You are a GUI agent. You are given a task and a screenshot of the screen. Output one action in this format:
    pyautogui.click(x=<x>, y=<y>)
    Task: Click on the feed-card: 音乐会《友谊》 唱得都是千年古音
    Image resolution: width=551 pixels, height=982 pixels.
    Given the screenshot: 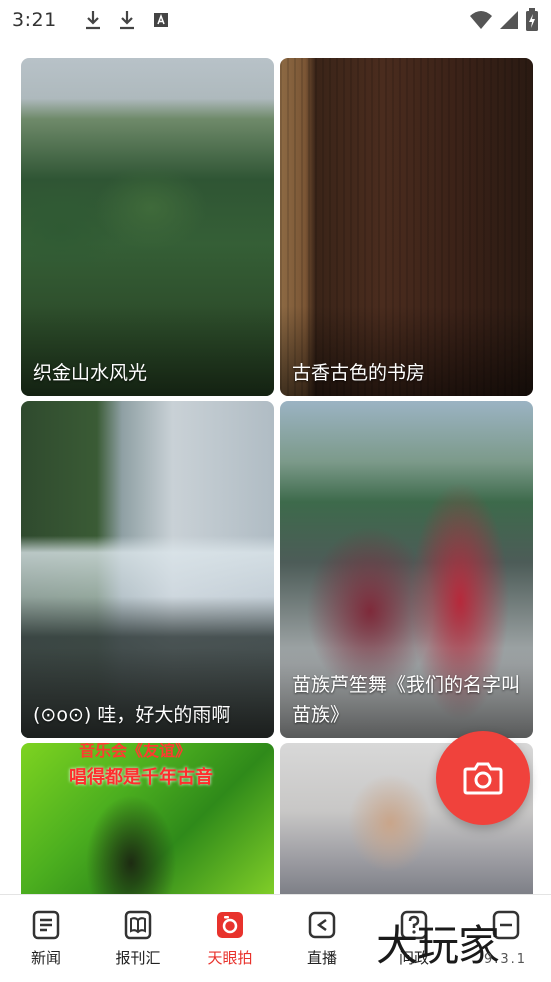 What is the action you would take?
    pyautogui.click(x=147, y=818)
    